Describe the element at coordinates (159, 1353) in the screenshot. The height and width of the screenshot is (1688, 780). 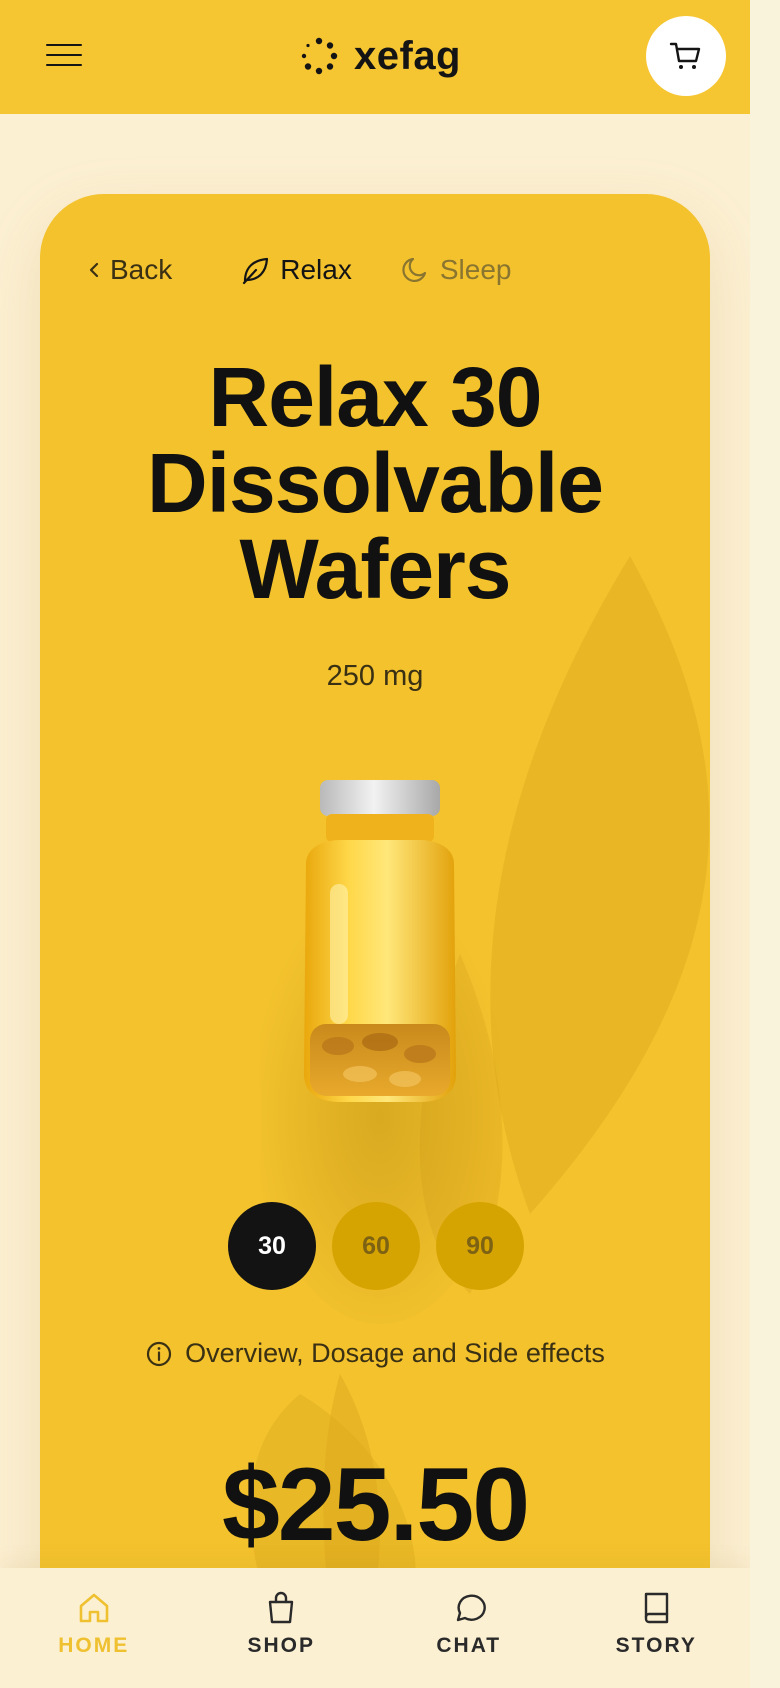
I see `info-icon` at that location.